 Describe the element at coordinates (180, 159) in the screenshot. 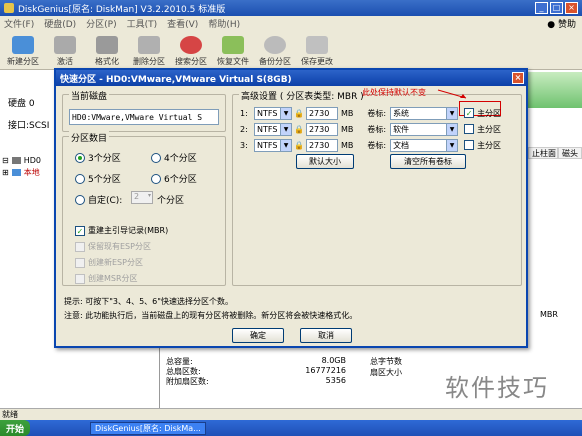

I see `radio-label: 4个分区` at that location.